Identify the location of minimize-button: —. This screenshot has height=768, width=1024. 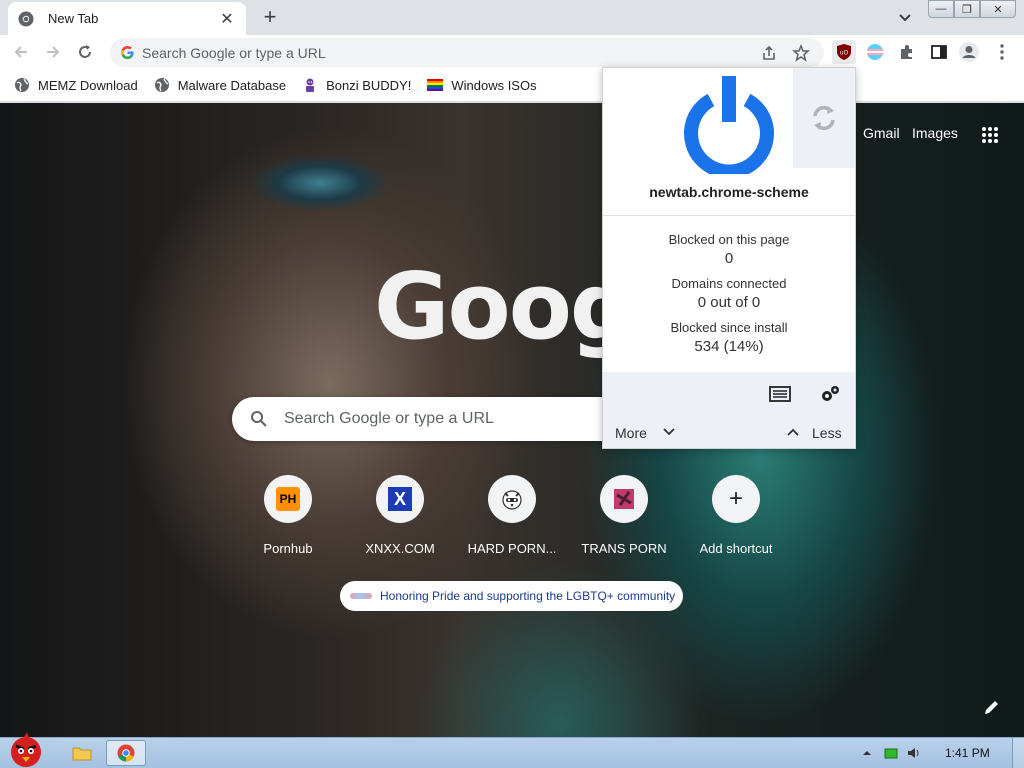
(941, 9).